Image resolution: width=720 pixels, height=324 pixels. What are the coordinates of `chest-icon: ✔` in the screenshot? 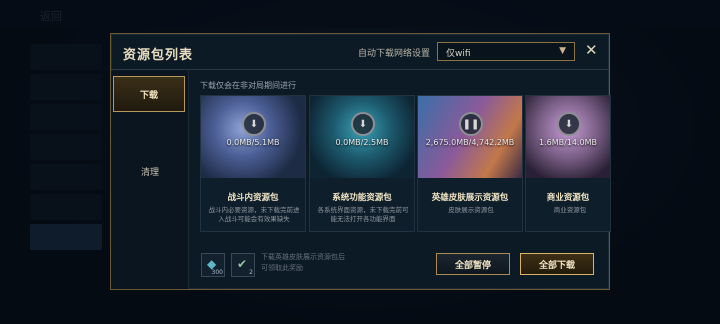 It's located at (242, 264).